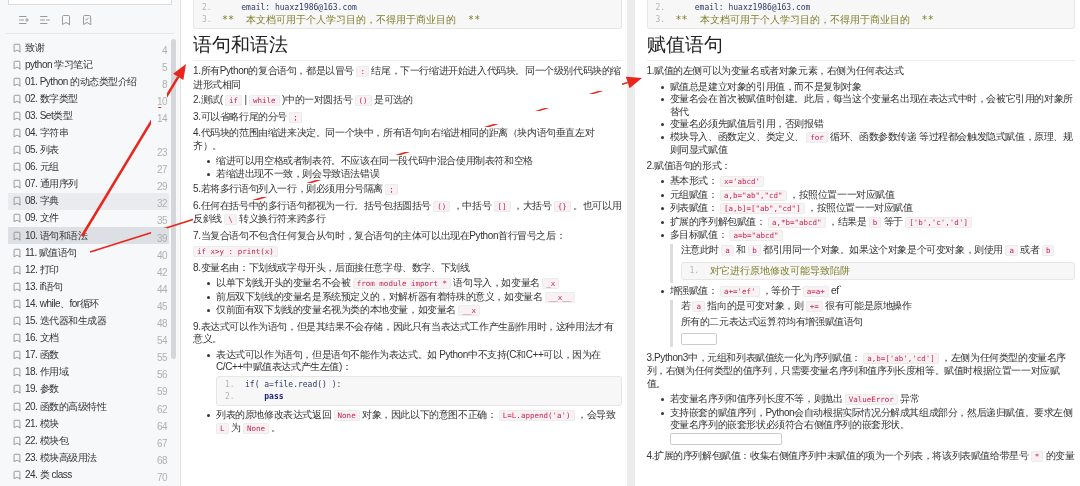  Describe the element at coordinates (872, 419) in the screenshot. I see `bullet-text: 支持嵌套的赋值序列，Python会自动根据实际情况分解成其组成部分，然后递归赋值。要求左侧变量名序列的嵌套形状必须符合右侧值序列的嵌套形状。` at that location.